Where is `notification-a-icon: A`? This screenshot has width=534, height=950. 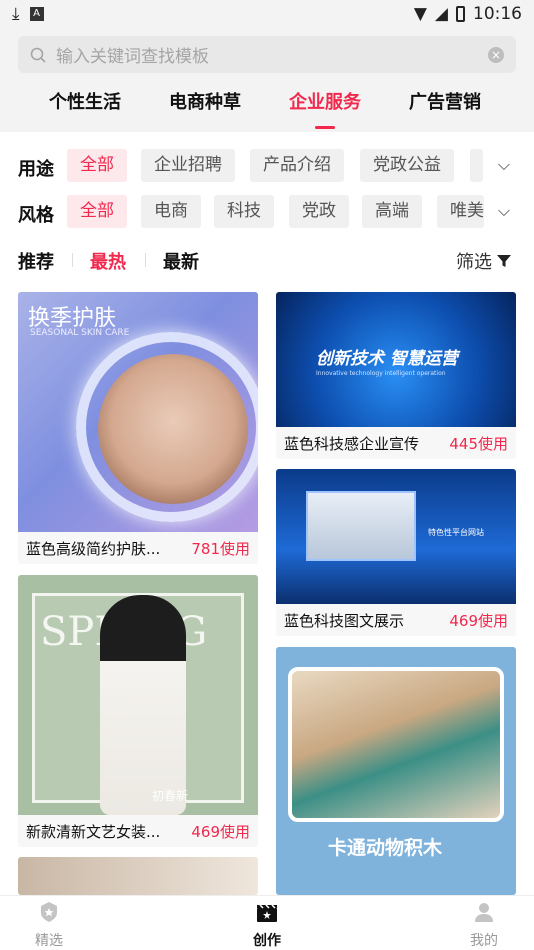 notification-a-icon: A is located at coordinates (36, 14).